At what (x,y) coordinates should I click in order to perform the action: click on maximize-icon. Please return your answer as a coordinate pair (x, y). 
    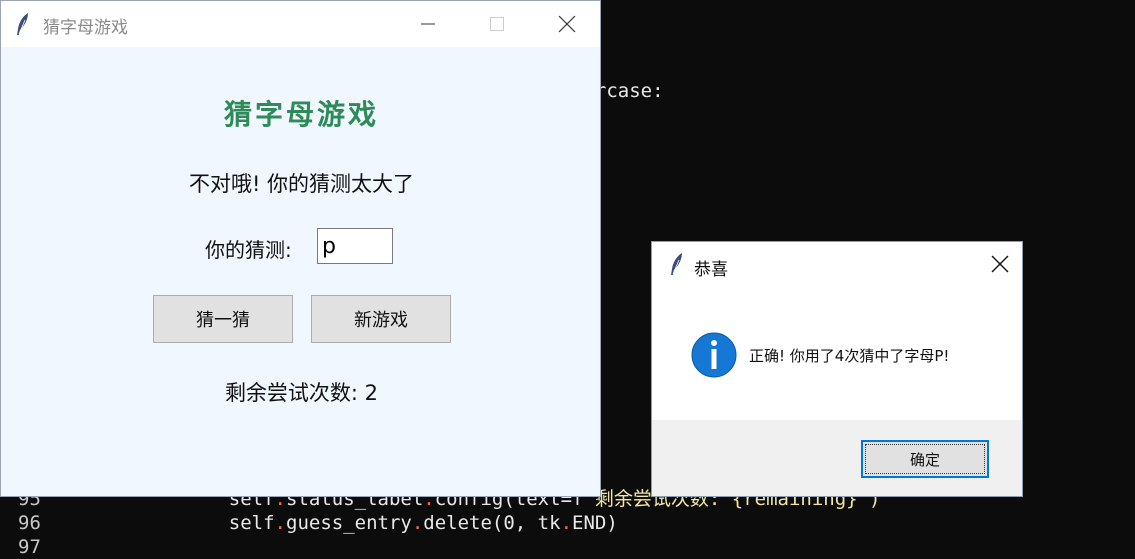
    Looking at the image, I should click on (497, 24).